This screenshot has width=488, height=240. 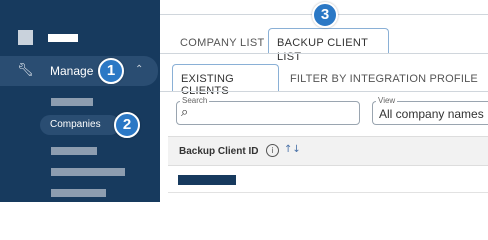 I want to click on sidebar-item-companies: Companies, so click(x=80, y=125).